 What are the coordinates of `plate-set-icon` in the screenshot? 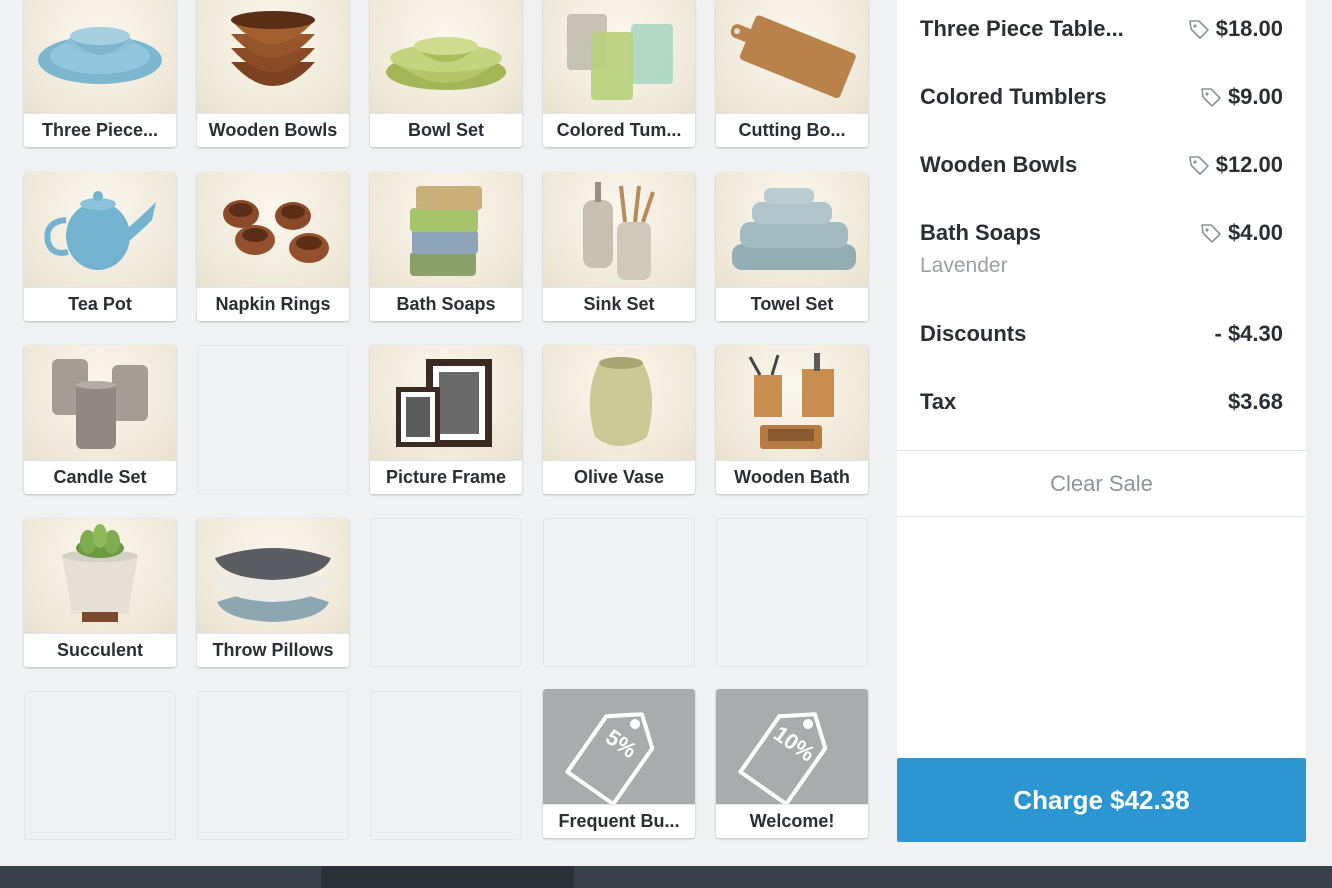 It's located at (100, 56).